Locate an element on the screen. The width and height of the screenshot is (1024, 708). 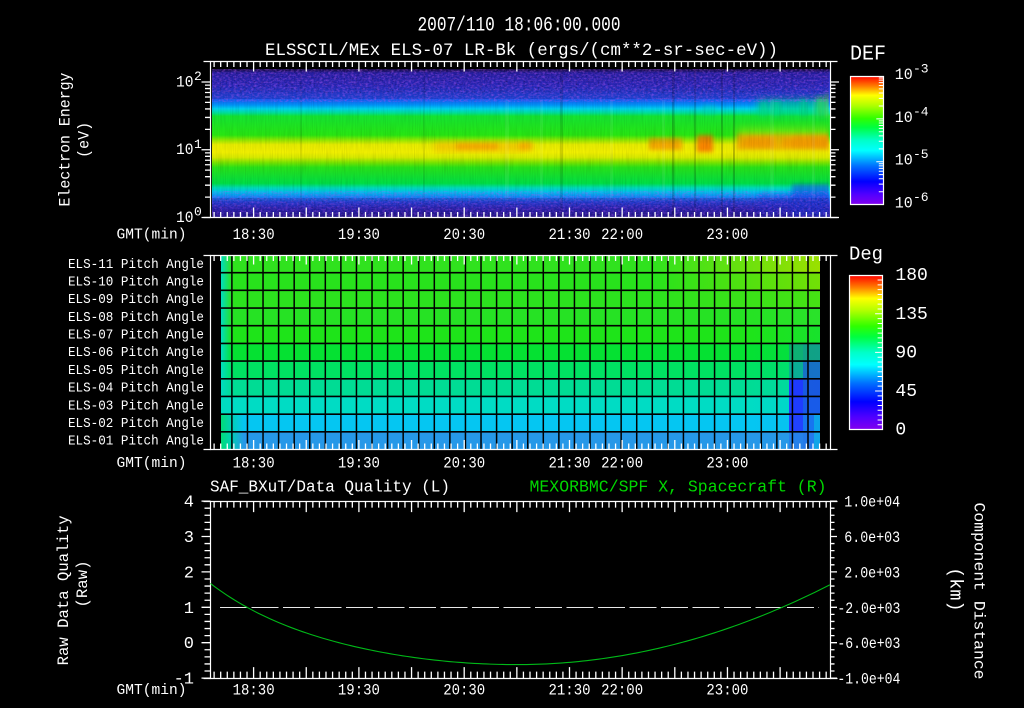
svg-text: Component Distance is located at coordinates (979, 591).